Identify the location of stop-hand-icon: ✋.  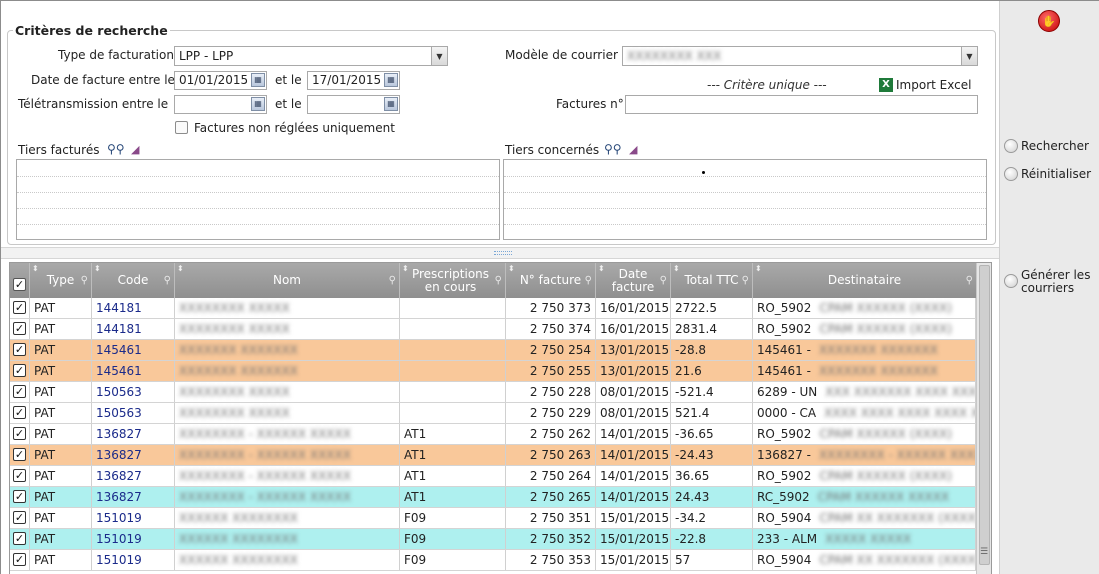
(1049, 21).